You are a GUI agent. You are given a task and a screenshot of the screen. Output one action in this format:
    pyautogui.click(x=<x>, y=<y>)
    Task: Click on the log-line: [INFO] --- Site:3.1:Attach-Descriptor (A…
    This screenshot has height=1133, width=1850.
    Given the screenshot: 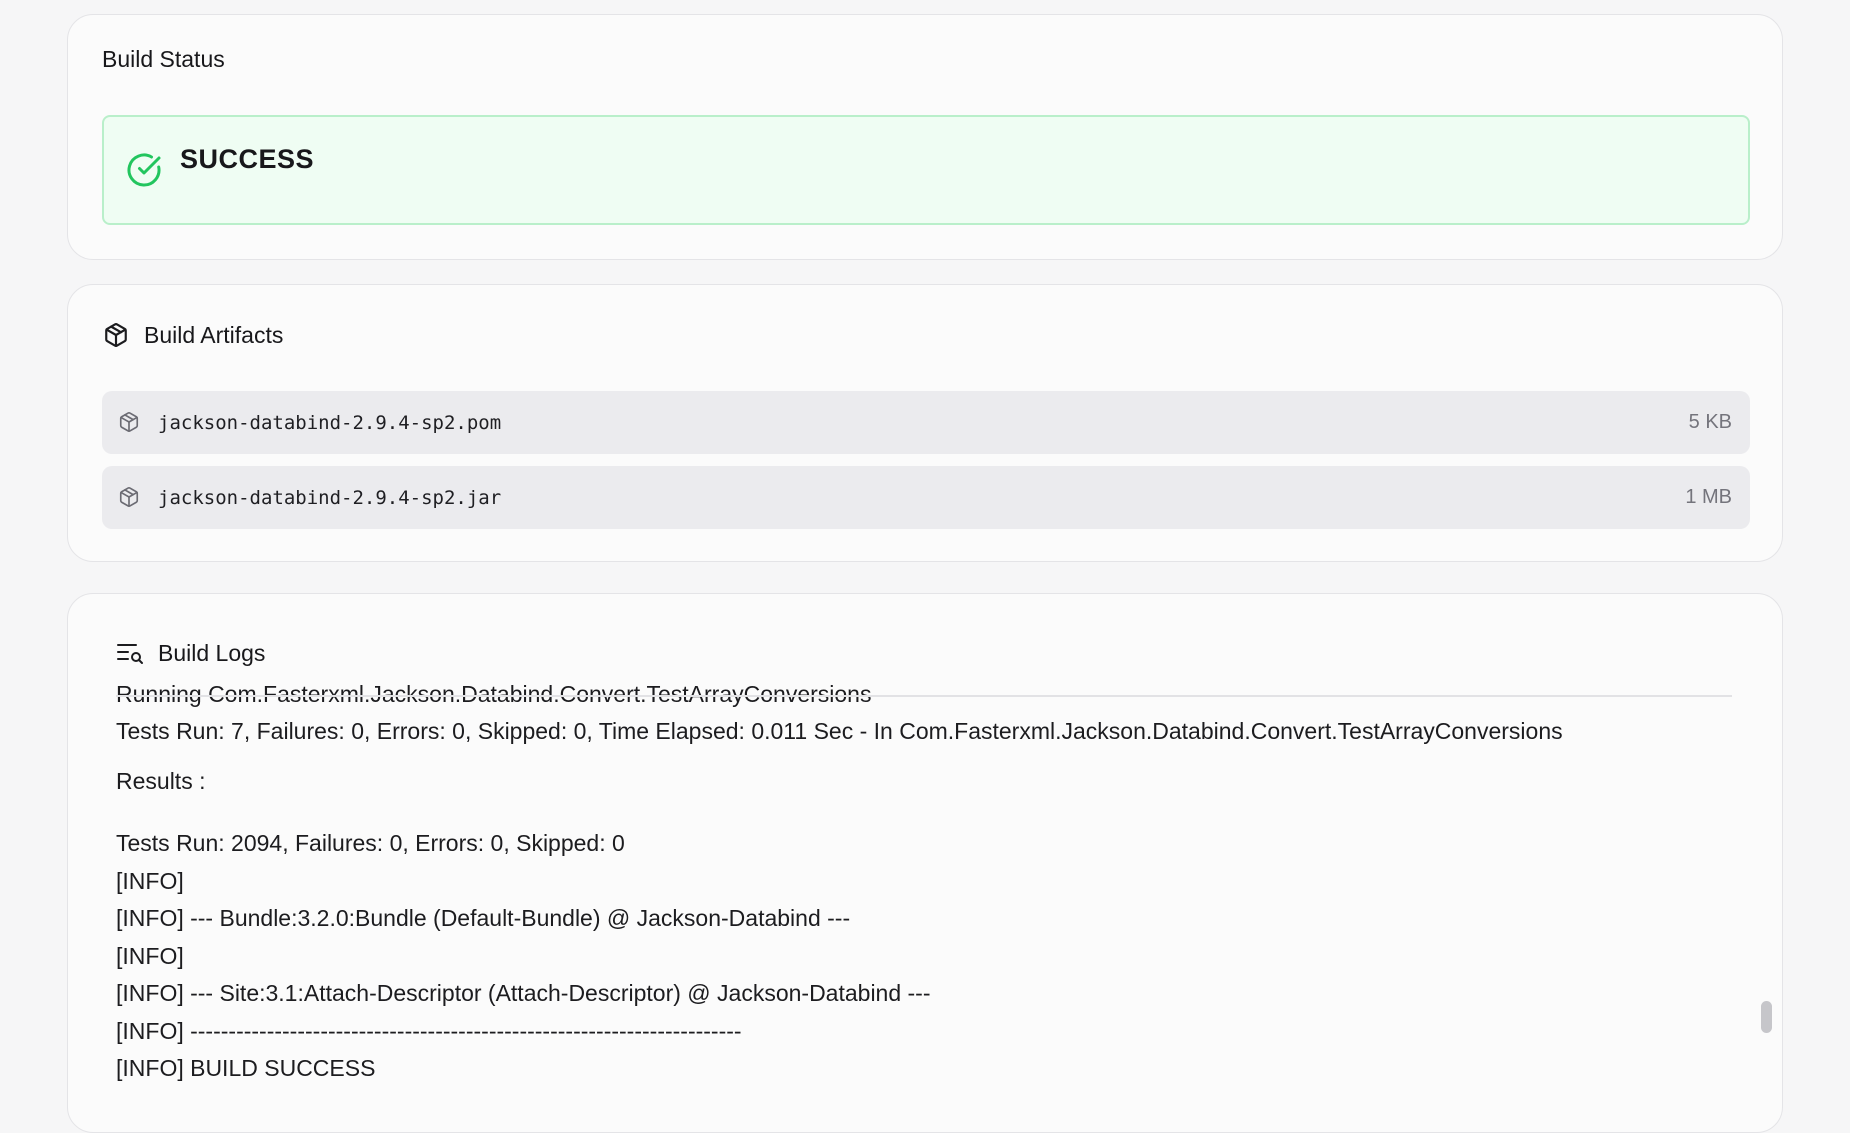 What is the action you would take?
    pyautogui.click(x=523, y=993)
    